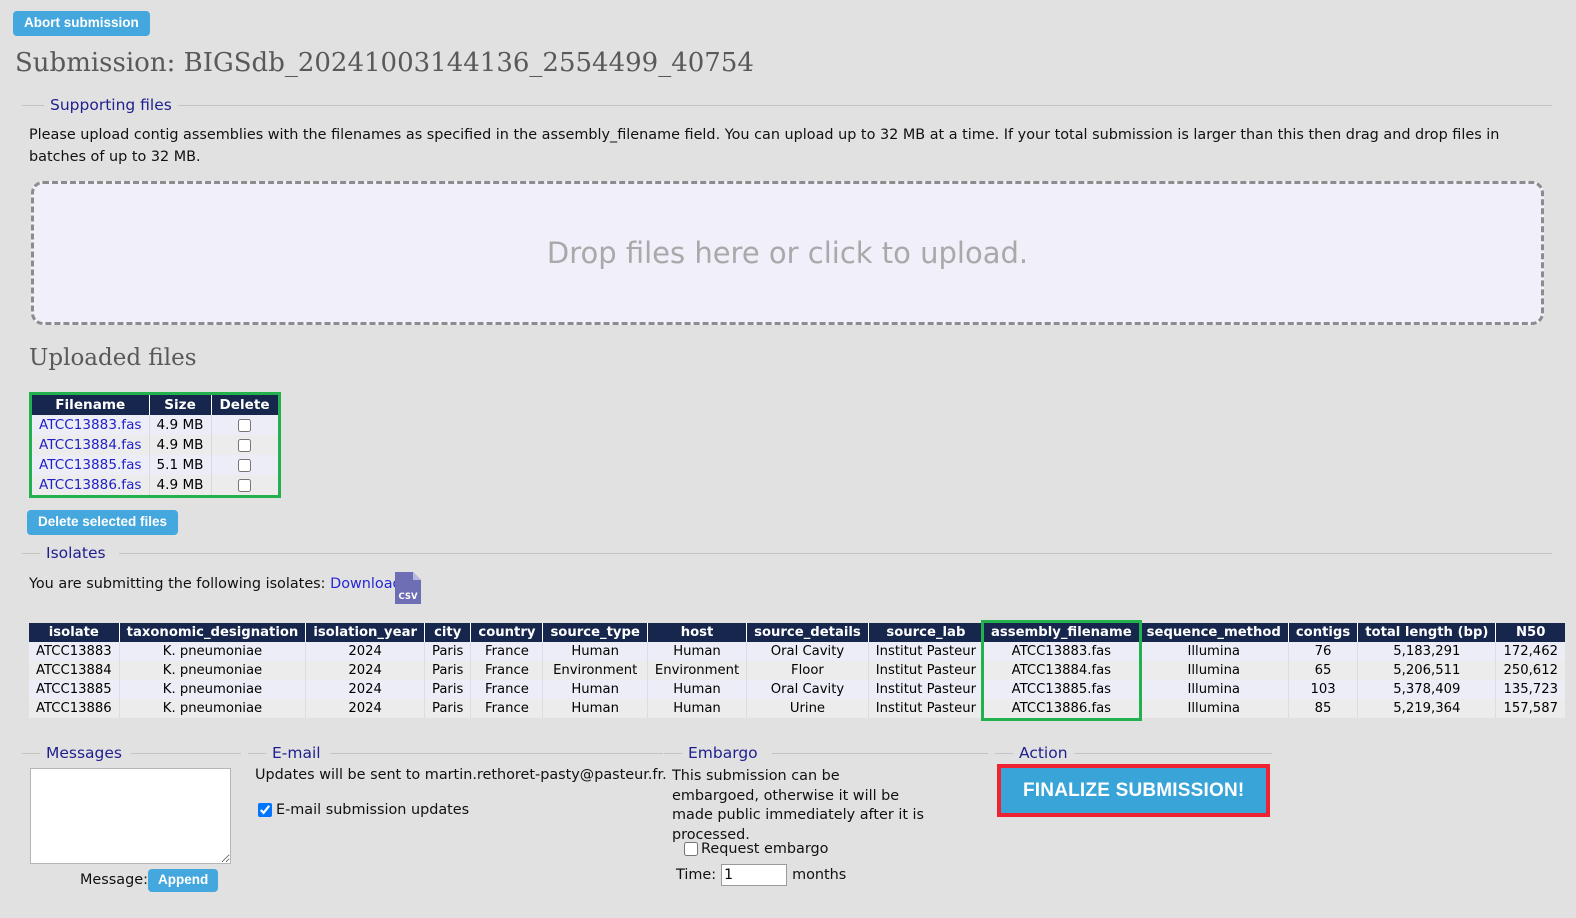 The height and width of the screenshot is (918, 1576). I want to click on svg-text: CSV, so click(408, 597).